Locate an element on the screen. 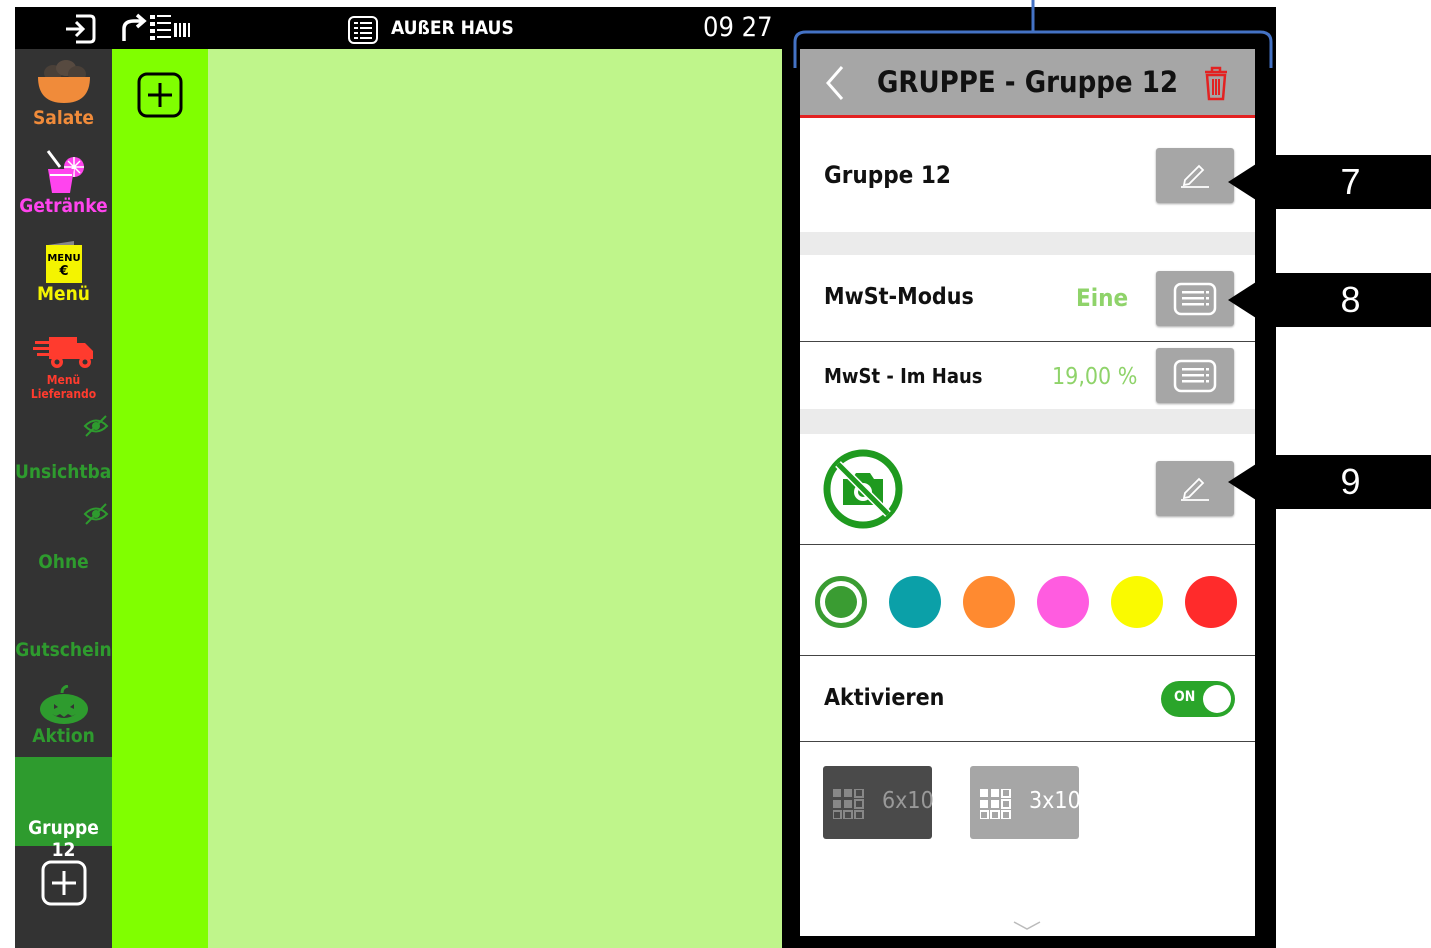 The width and height of the screenshot is (1431, 948). vat-mode-value: Eine is located at coordinates (1102, 298).